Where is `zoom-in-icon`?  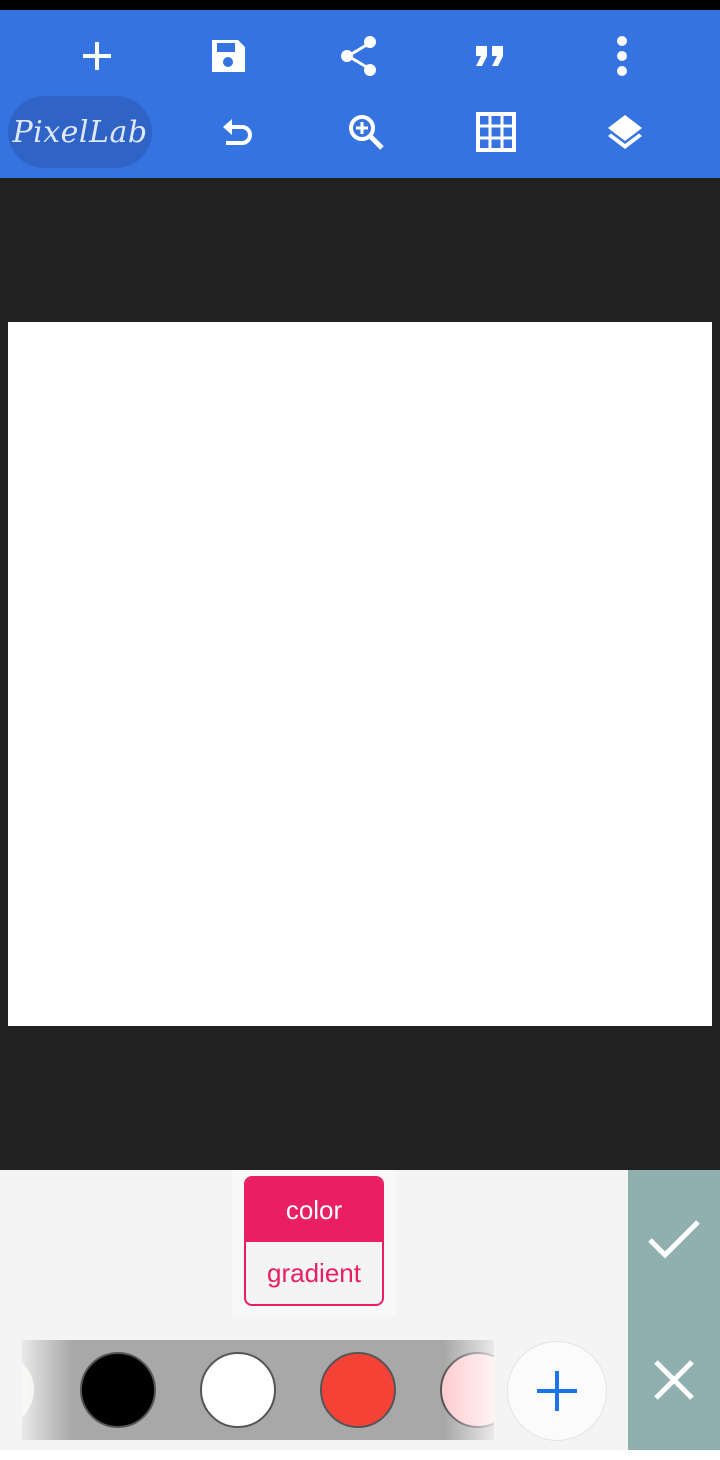
zoom-in-icon is located at coordinates (366, 132).